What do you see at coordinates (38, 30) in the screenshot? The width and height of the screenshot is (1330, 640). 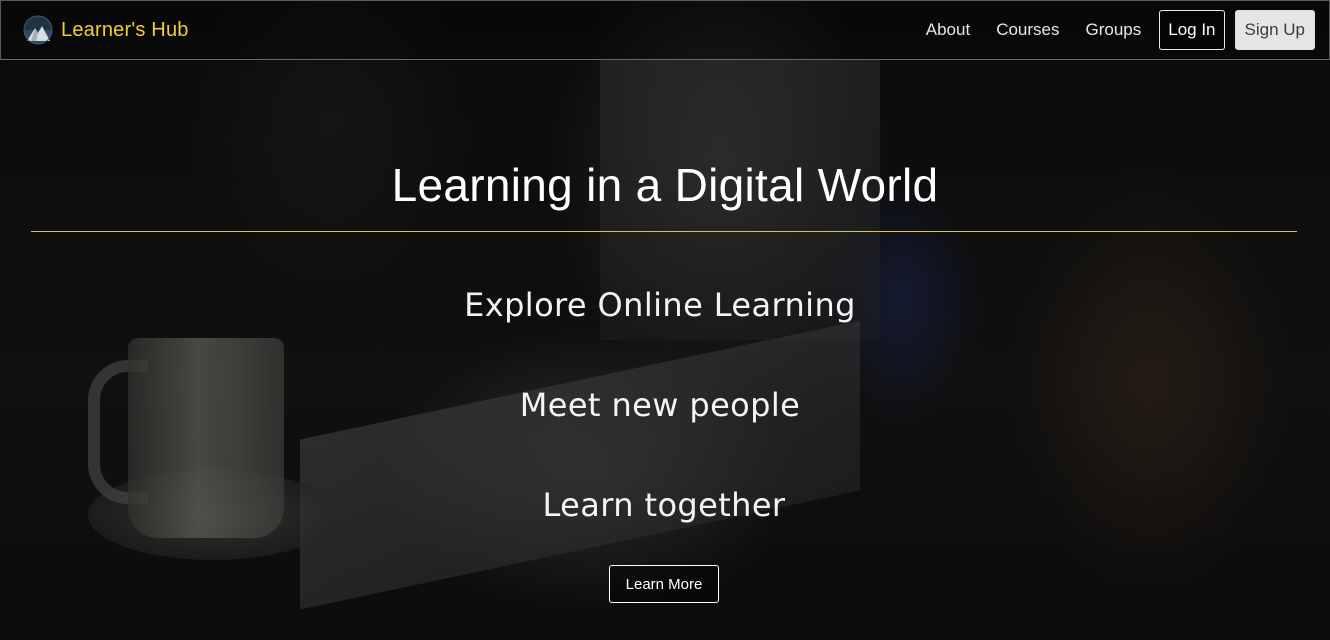 I see `mountain-logo-icon` at bounding box center [38, 30].